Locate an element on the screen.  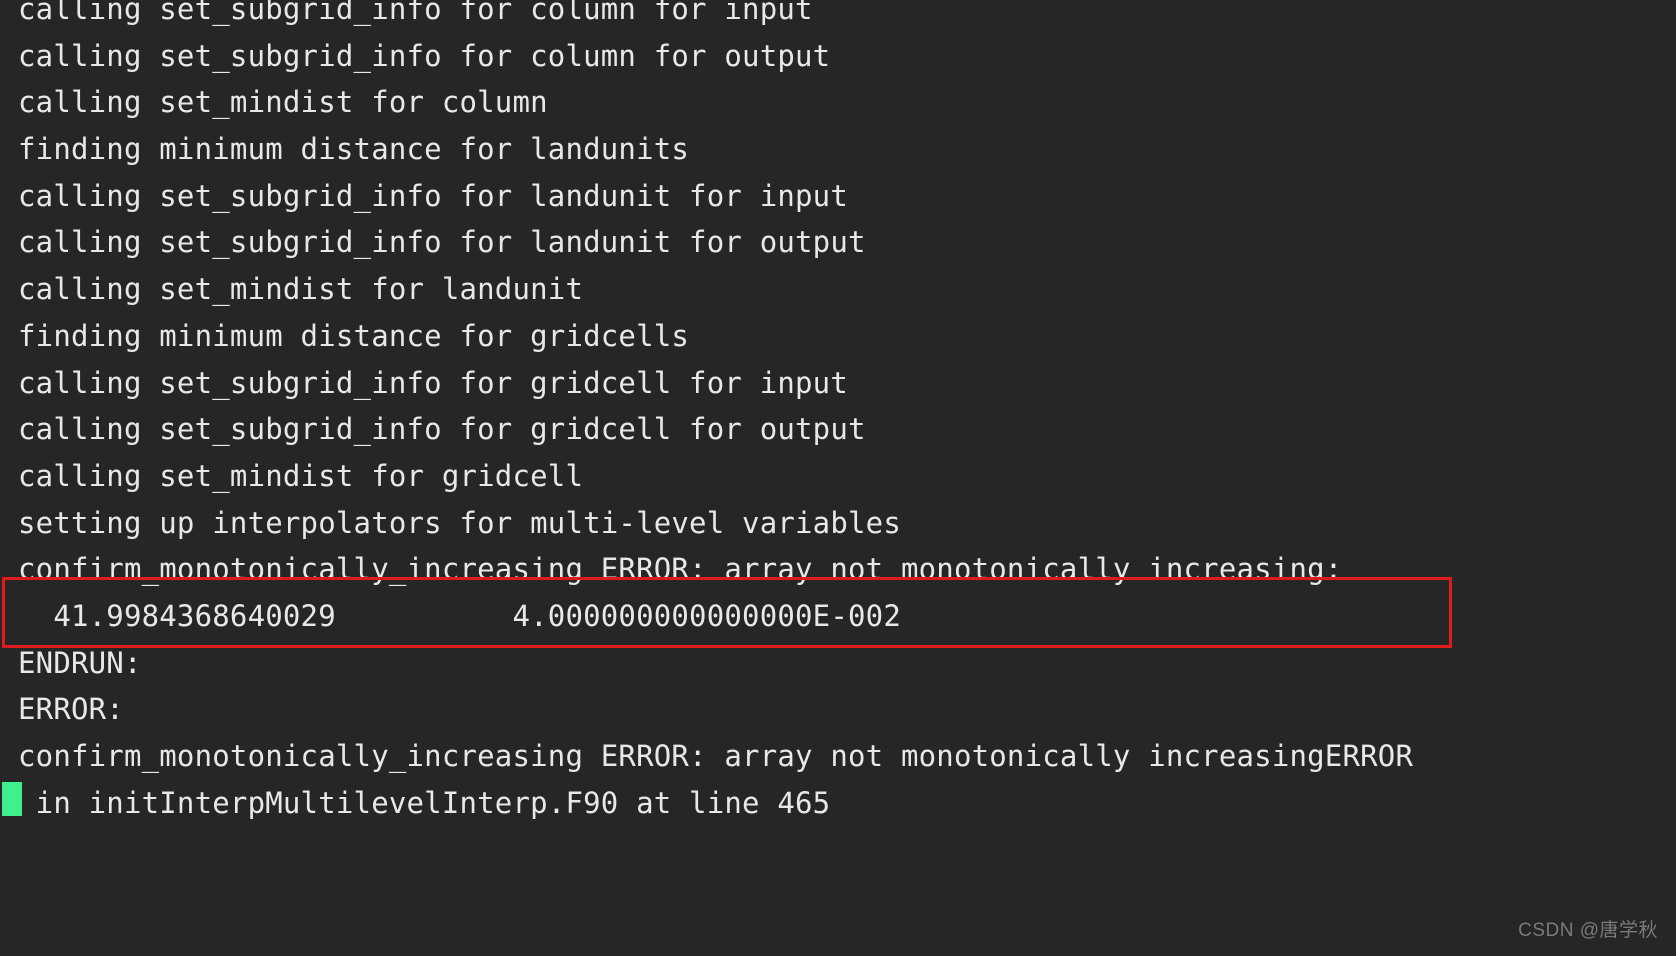
terminal-line-endrun: ENDRUN: is located at coordinates (80, 662).